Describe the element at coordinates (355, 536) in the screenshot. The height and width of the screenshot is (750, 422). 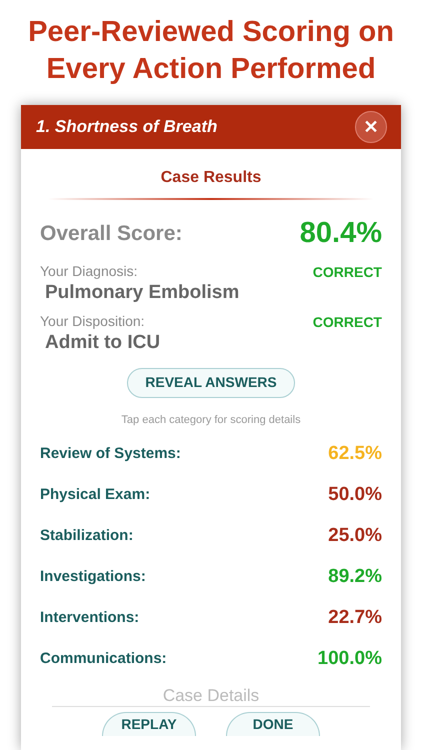
I see `category-score: 25.0%` at that location.